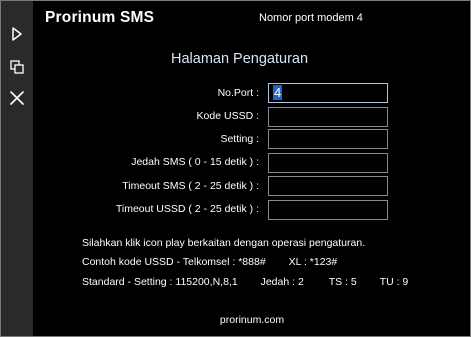 This screenshot has width=471, height=337. Describe the element at coordinates (239, 139) in the screenshot. I see `setting-label: Setting :` at that location.